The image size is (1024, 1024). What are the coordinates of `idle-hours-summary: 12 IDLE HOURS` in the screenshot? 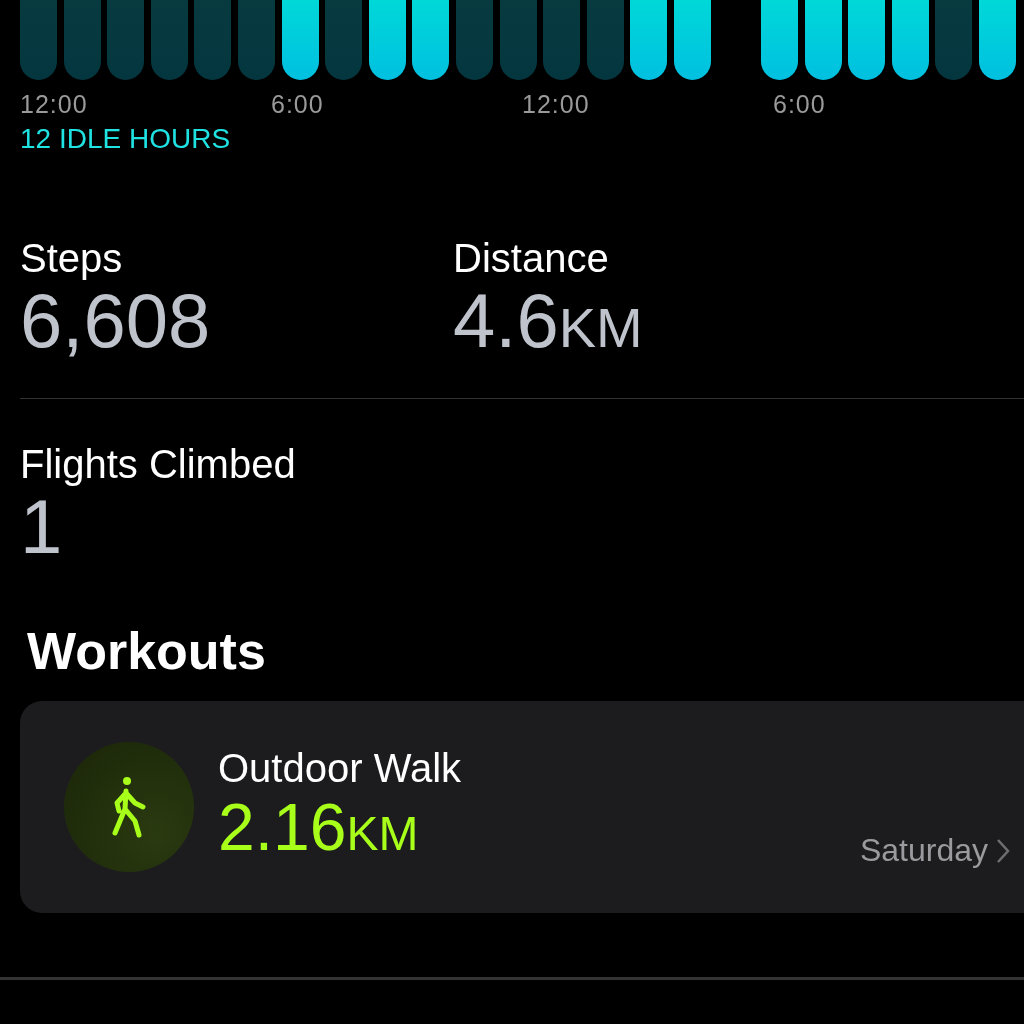 It's located at (126, 139).